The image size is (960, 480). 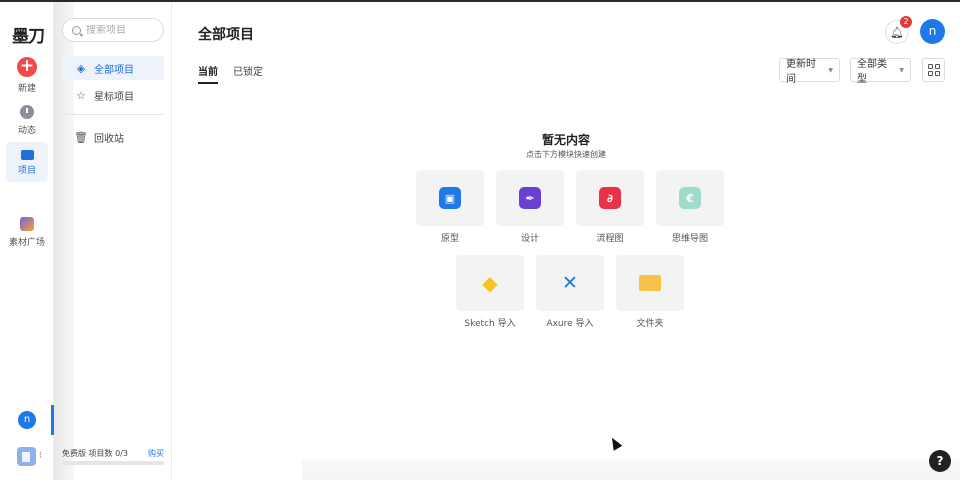 I want to click on module-design: ✒, so click(x=530, y=198).